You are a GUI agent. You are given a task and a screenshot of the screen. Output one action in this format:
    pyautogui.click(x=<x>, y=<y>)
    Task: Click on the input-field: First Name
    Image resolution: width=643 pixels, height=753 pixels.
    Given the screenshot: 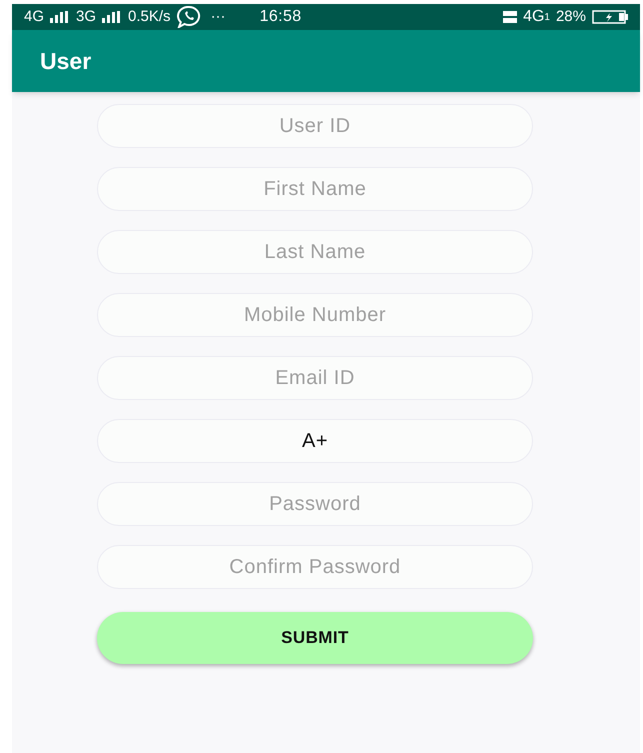 What is the action you would take?
    pyautogui.click(x=315, y=189)
    